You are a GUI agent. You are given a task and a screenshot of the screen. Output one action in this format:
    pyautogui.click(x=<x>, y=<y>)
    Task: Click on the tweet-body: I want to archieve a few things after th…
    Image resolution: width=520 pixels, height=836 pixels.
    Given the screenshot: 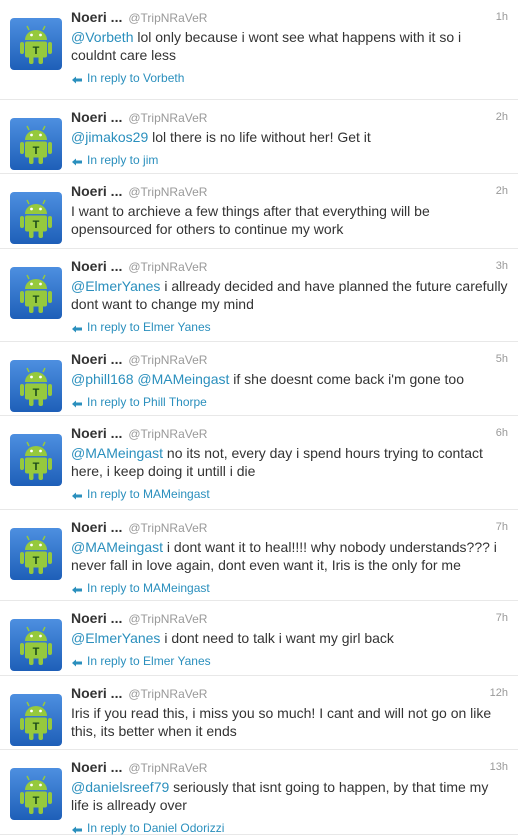 What is the action you would take?
    pyautogui.click(x=250, y=220)
    